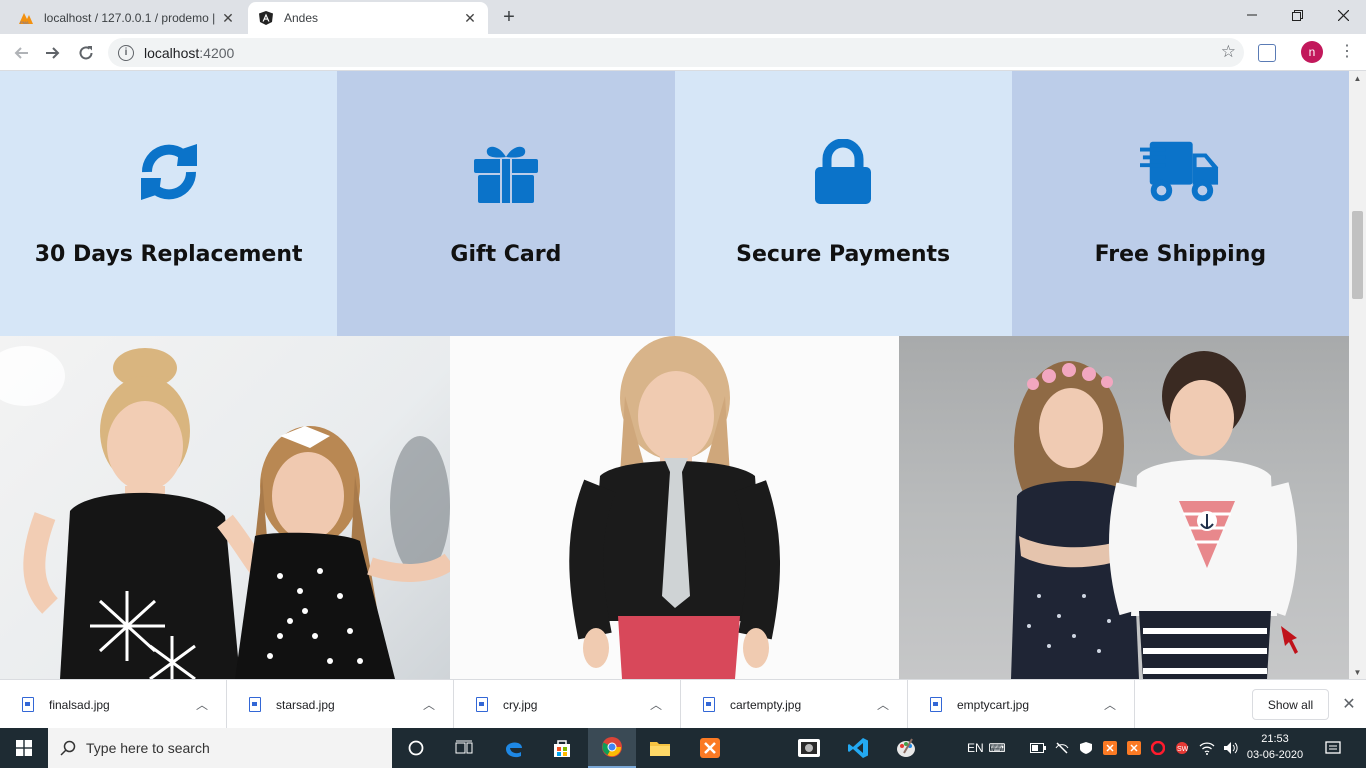 This screenshot has width=1366, height=768. Describe the element at coordinates (1275, 747) in the screenshot. I see `taskbar-clock: 21:53 03-06-2020` at that location.